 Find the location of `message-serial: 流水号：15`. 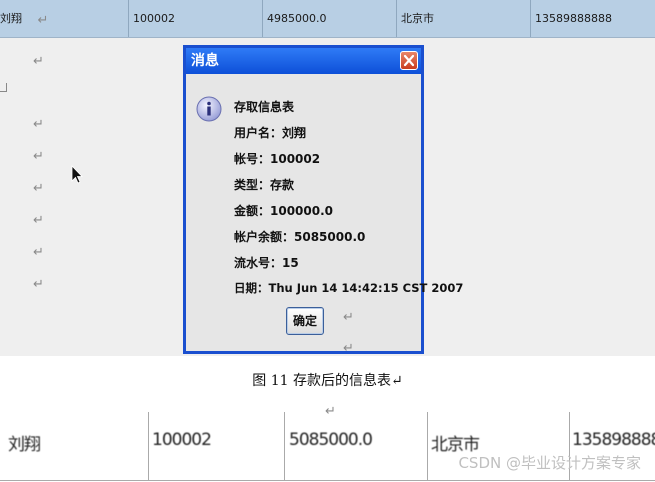

message-serial: 流水号：15 is located at coordinates (266, 263).